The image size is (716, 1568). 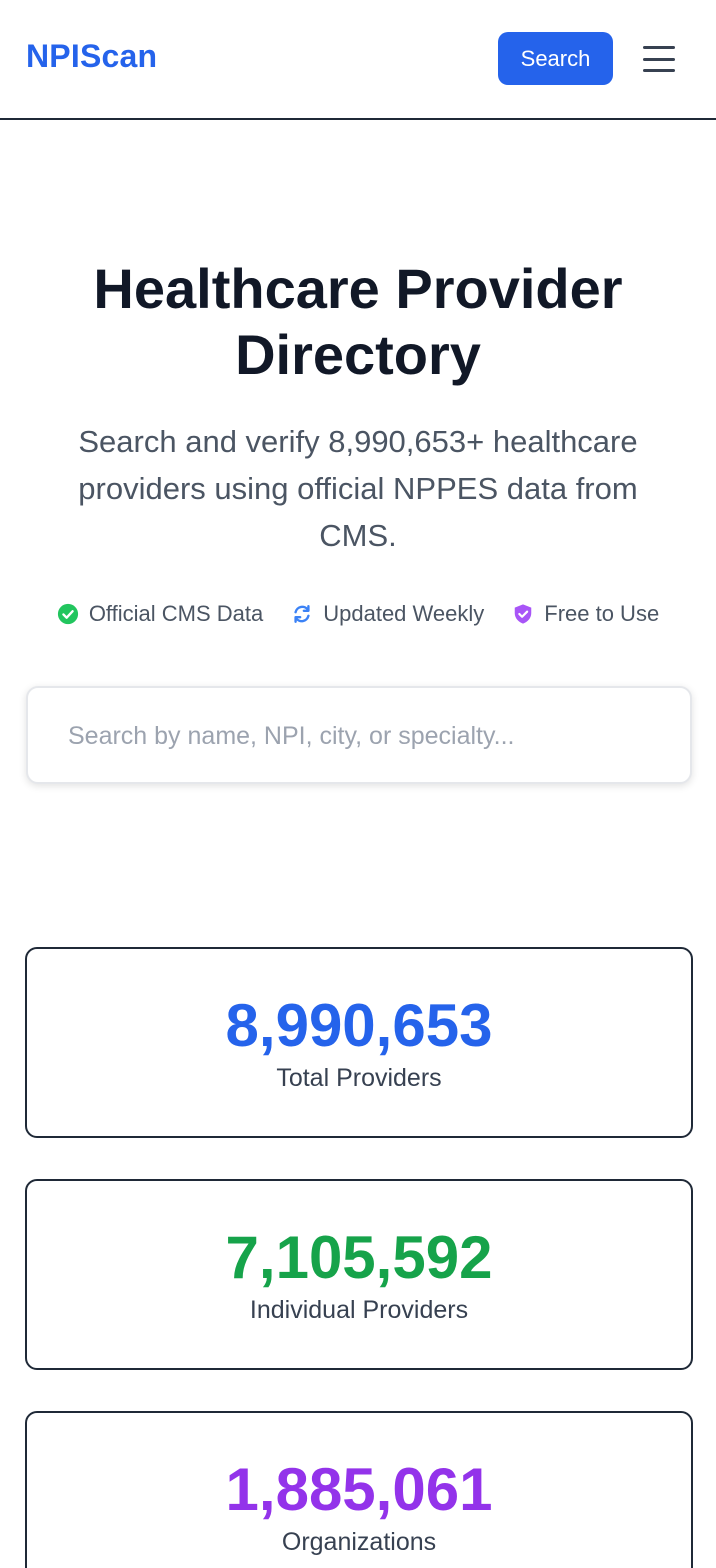 I want to click on provider-search-input, so click(x=368, y=736).